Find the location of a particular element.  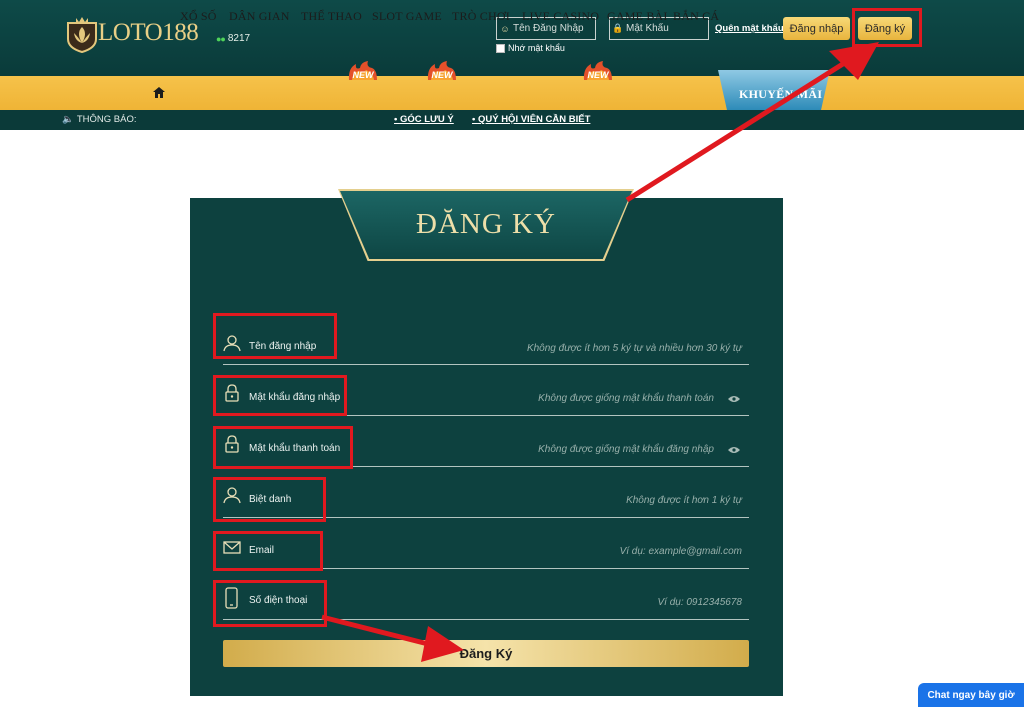

nav-item-live-casino: LIVE CASINO is located at coordinates (560, 16).